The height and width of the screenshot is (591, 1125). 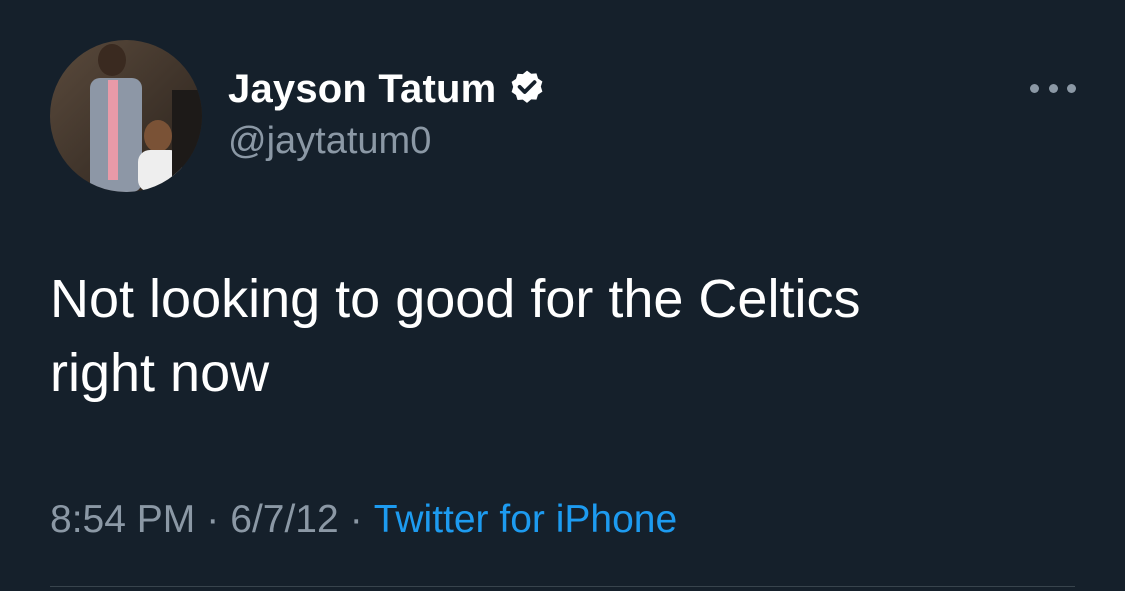 What do you see at coordinates (363, 520) in the screenshot?
I see `tweet-meta: 8:54 PM · 6/7/12 · Twitter for iPhone` at bounding box center [363, 520].